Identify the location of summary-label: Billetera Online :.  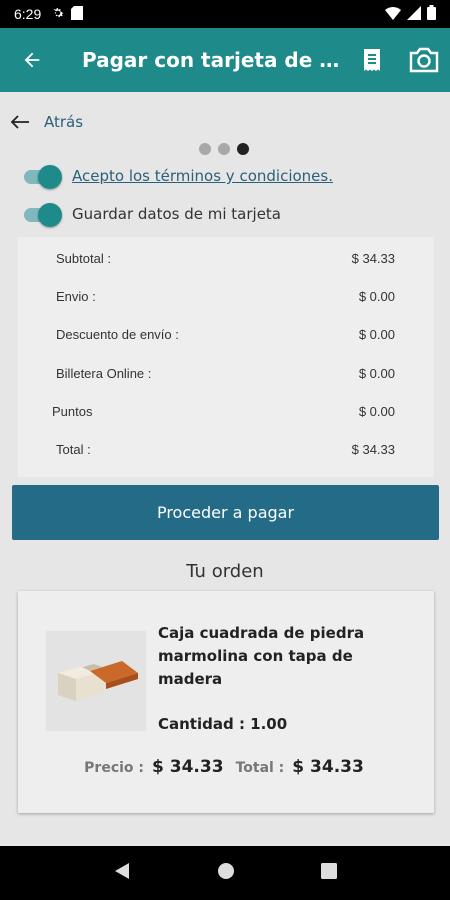
(104, 373).